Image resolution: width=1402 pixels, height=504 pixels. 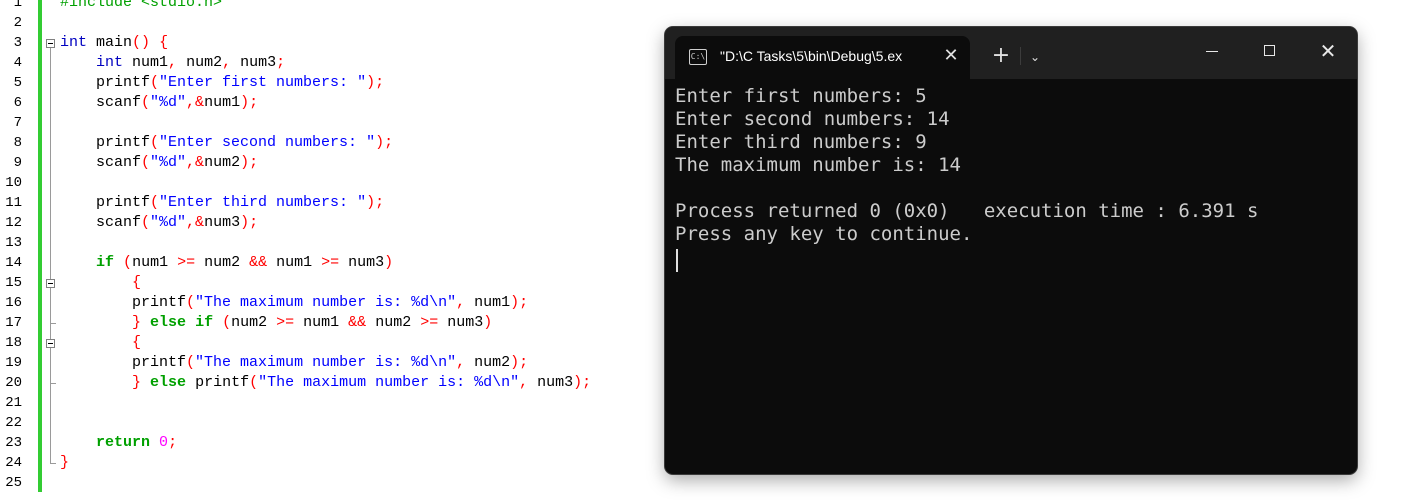 What do you see at coordinates (137, 322) in the screenshot?
I see `code-token: }` at bounding box center [137, 322].